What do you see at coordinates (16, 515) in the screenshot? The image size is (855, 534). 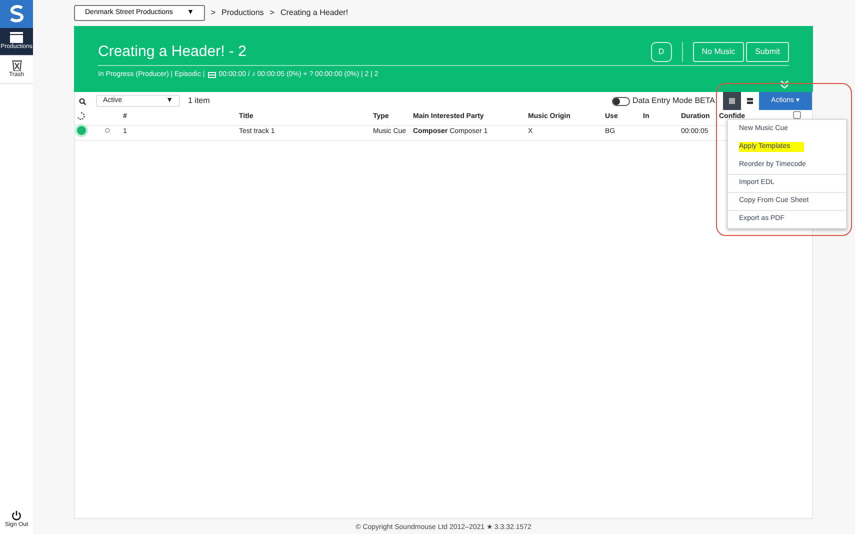 I see `power-icon` at bounding box center [16, 515].